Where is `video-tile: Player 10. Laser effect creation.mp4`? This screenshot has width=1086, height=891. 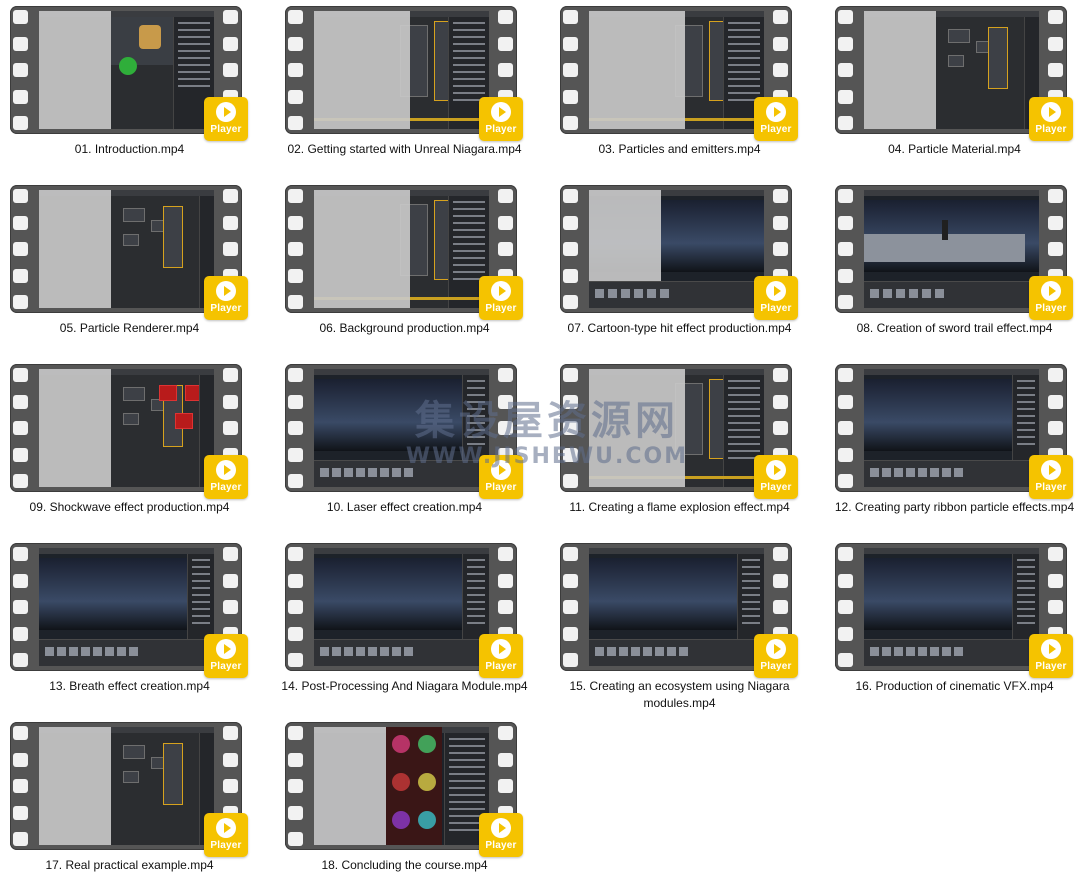
video-tile: Player 10. Laser effect creation.mp4 is located at coordinates (412, 445).